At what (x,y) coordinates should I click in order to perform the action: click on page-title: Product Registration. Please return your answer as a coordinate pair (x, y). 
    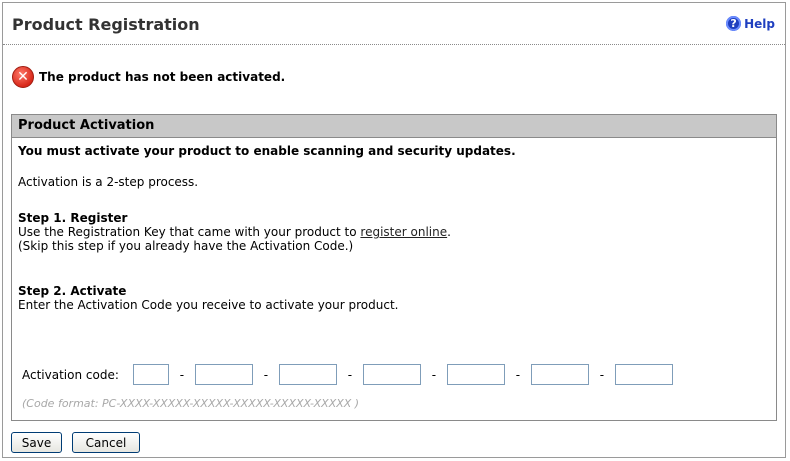
    Looking at the image, I should click on (106, 24).